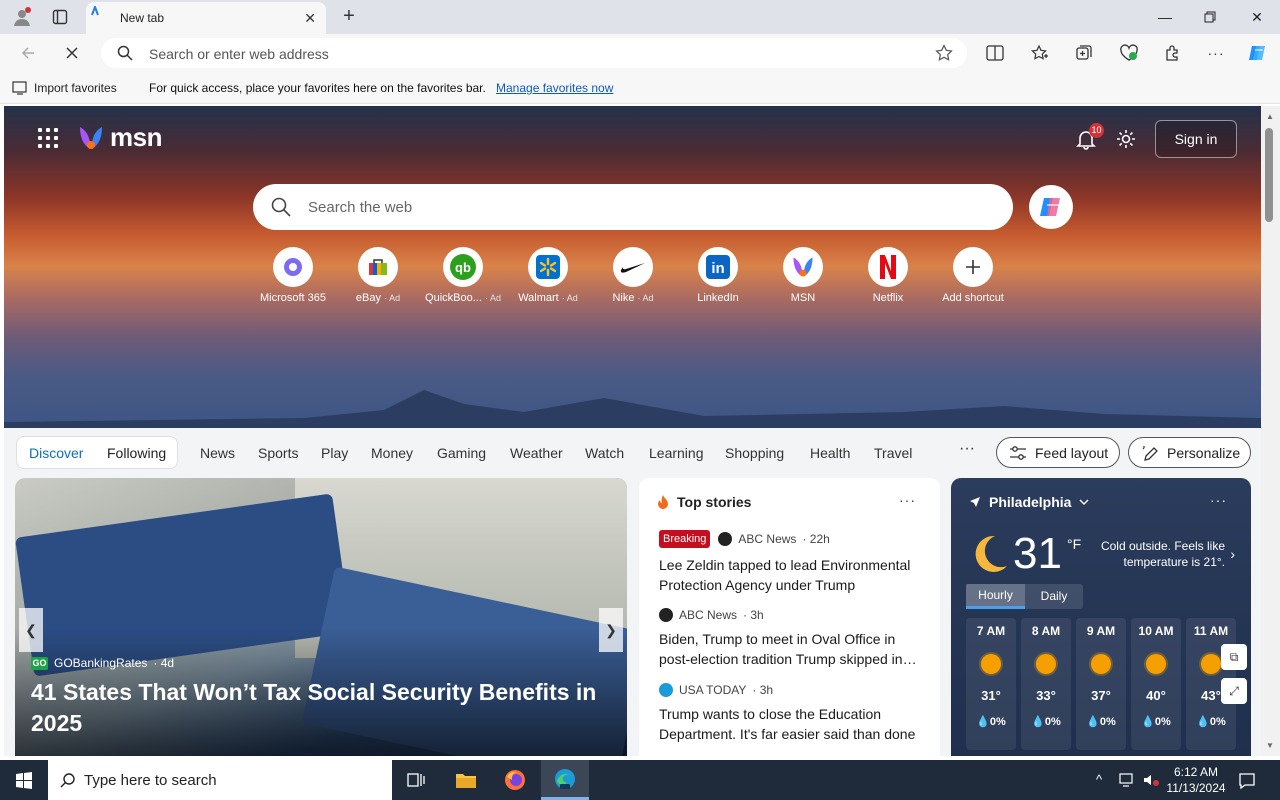 The width and height of the screenshot is (1280, 800). What do you see at coordinates (220, 780) in the screenshot?
I see `taskbar-search-box: Type here to search` at bounding box center [220, 780].